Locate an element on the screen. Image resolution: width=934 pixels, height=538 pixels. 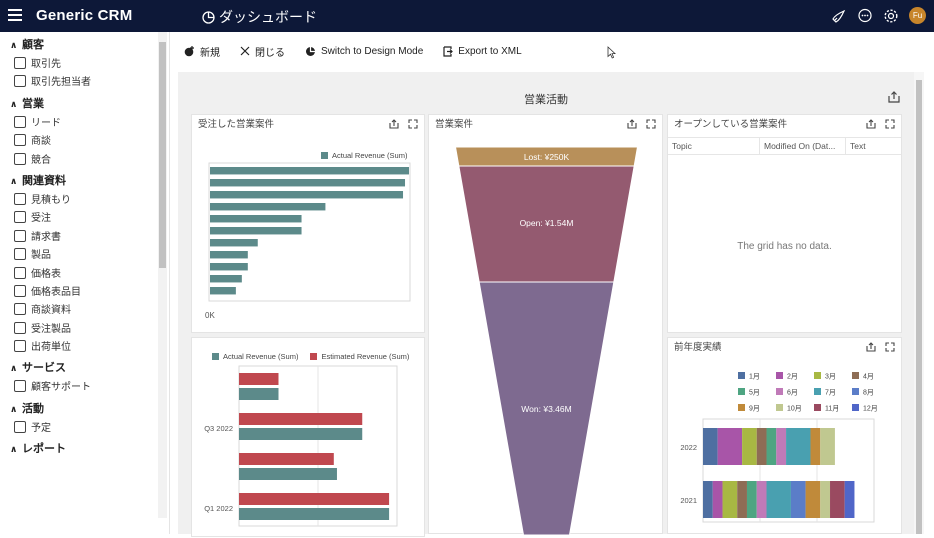
sidebar-item: 製品 is located at coordinates (84, 256).